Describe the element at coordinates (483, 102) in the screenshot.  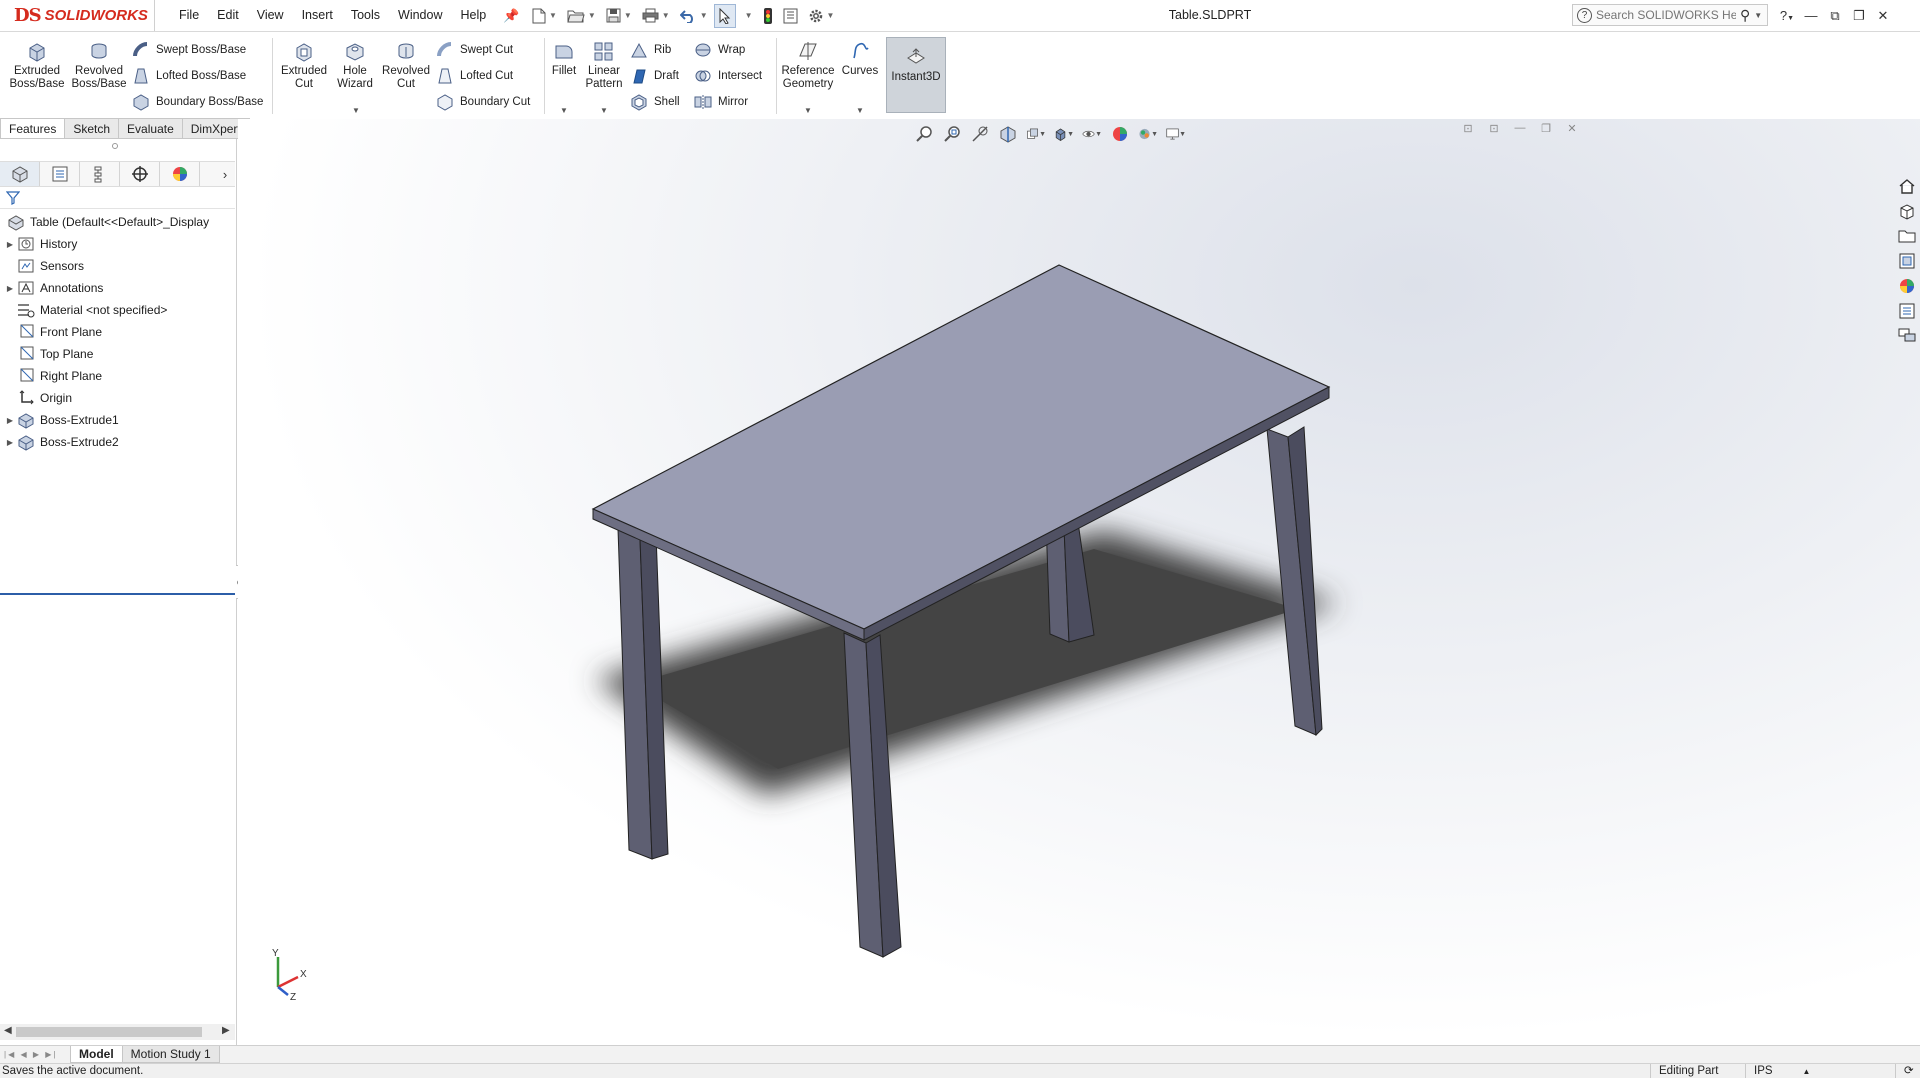
I see `boundary-cut-button: Boundary Cut` at that location.